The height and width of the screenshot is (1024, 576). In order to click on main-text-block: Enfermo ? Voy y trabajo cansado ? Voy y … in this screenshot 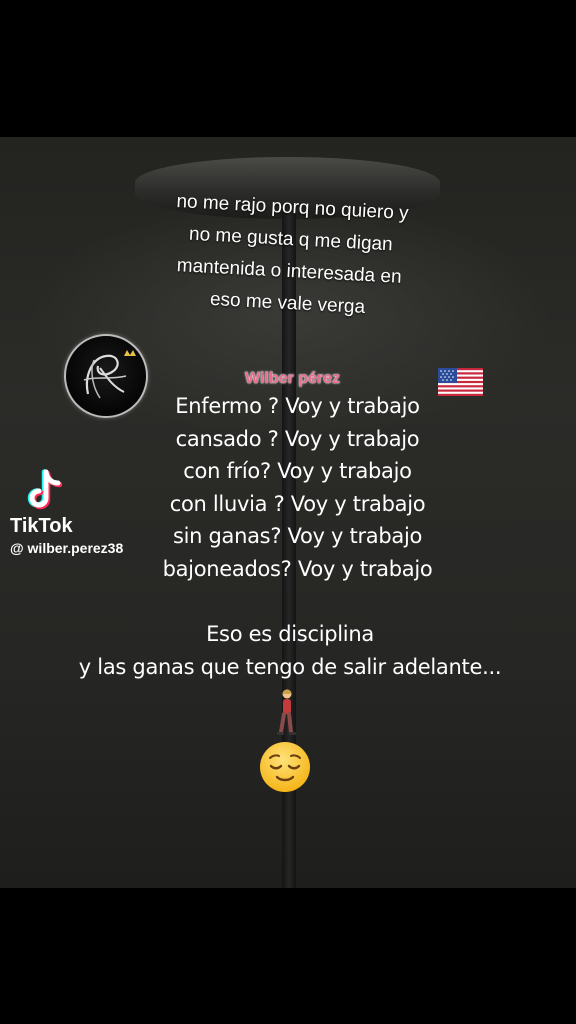, I will do `click(297, 487)`.